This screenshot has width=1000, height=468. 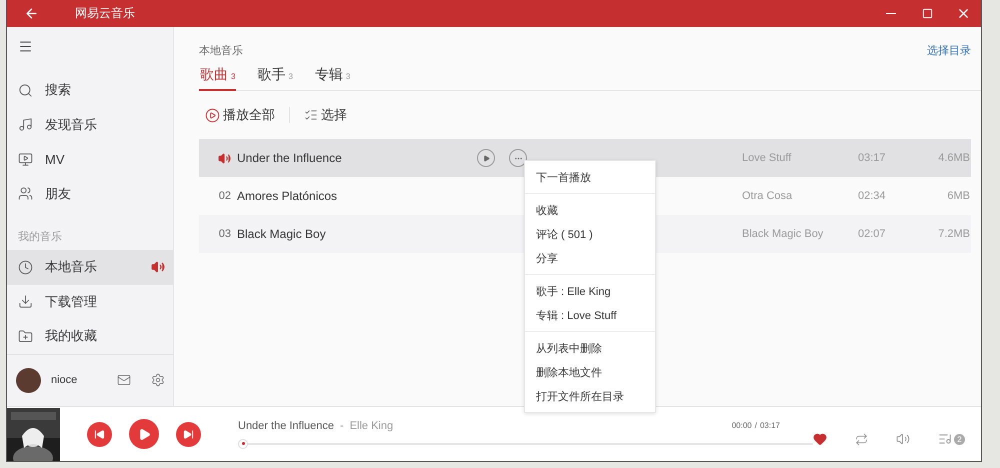 I want to click on choose-folder-link: 选择目录, so click(x=949, y=50).